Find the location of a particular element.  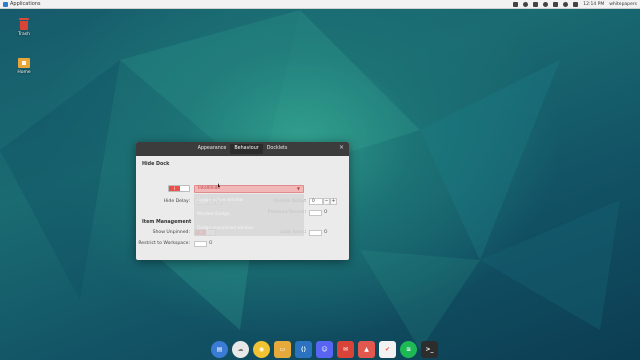

dock-item-folder: ▭ is located at coordinates (282, 349).